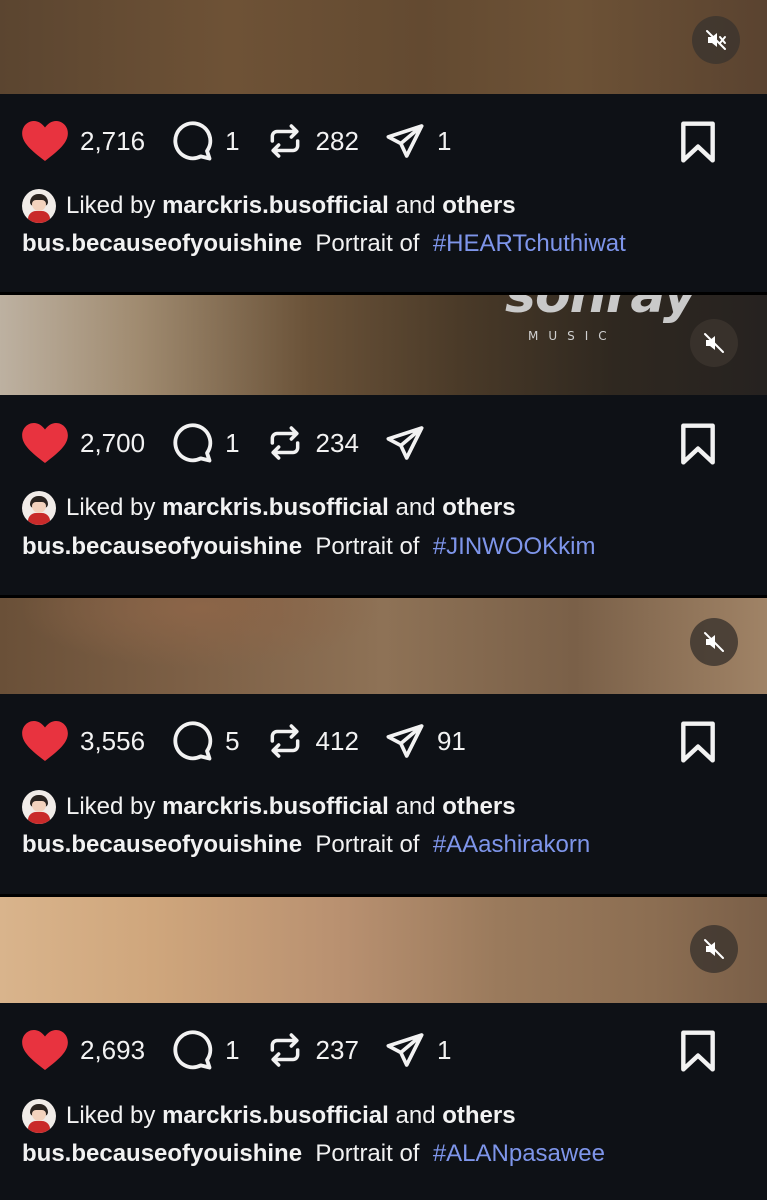  What do you see at coordinates (312, 741) in the screenshot?
I see `repost-button: 412` at bounding box center [312, 741].